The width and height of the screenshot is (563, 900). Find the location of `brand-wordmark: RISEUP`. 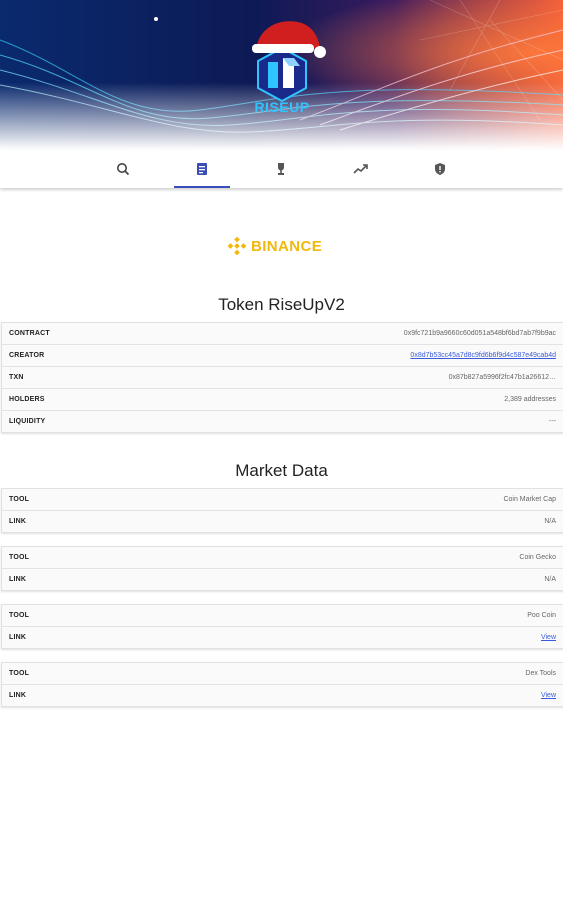

brand-wordmark: RISEUP is located at coordinates (282, 107).